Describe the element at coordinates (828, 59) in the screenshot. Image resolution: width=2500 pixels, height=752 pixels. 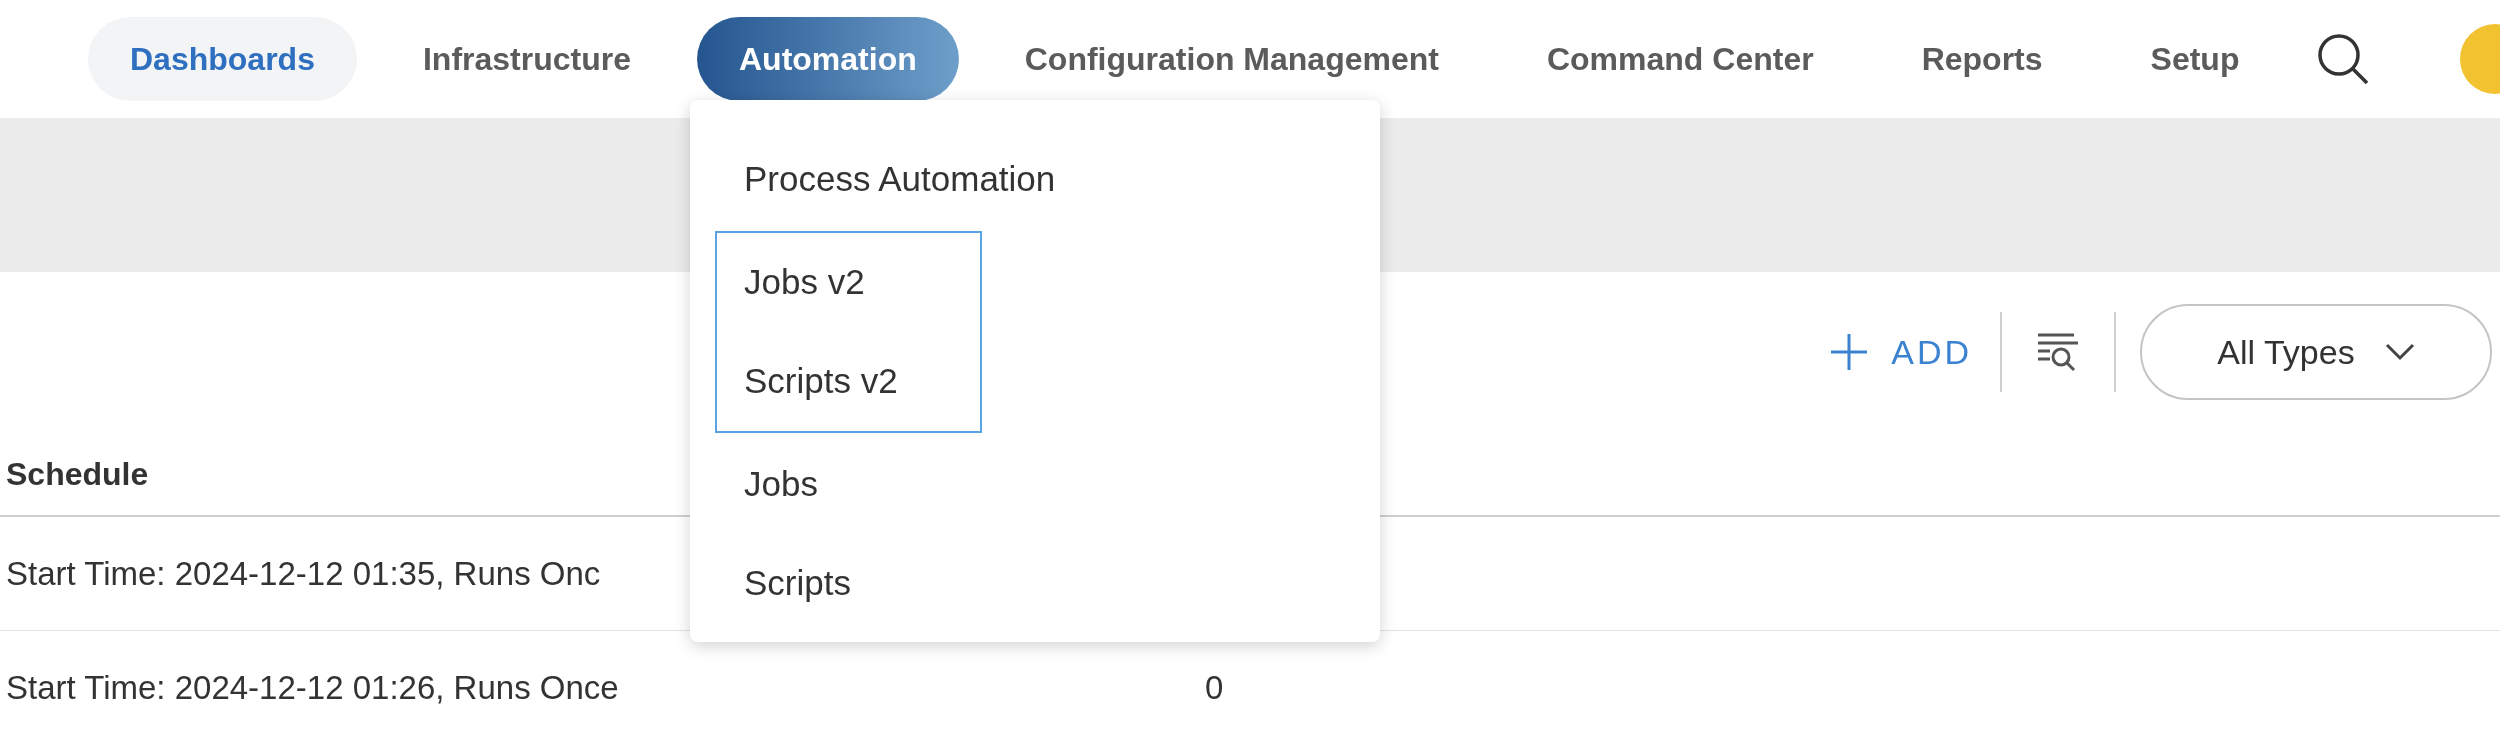
I see `nav-tab: Automation` at that location.